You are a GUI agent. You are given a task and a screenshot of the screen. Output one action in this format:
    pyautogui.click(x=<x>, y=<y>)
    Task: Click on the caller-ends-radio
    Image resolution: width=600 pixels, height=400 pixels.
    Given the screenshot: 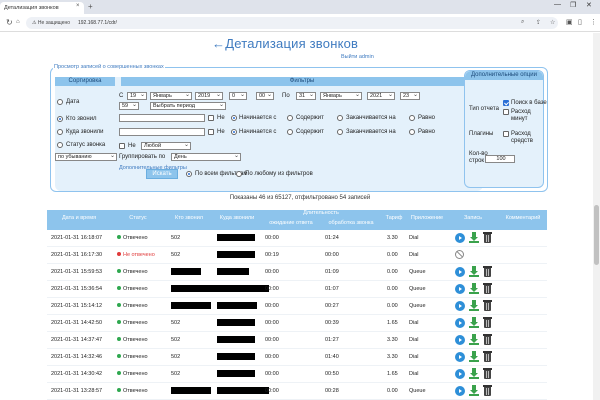 What is the action you would take?
    pyautogui.click(x=340, y=118)
    